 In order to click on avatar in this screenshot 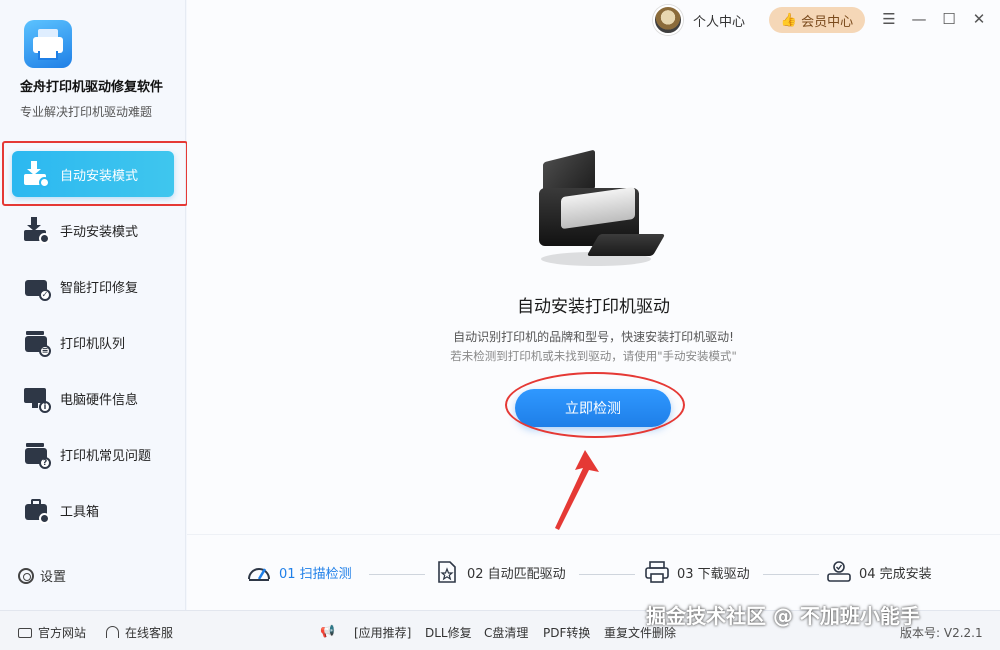, I will do `click(668, 20)`.